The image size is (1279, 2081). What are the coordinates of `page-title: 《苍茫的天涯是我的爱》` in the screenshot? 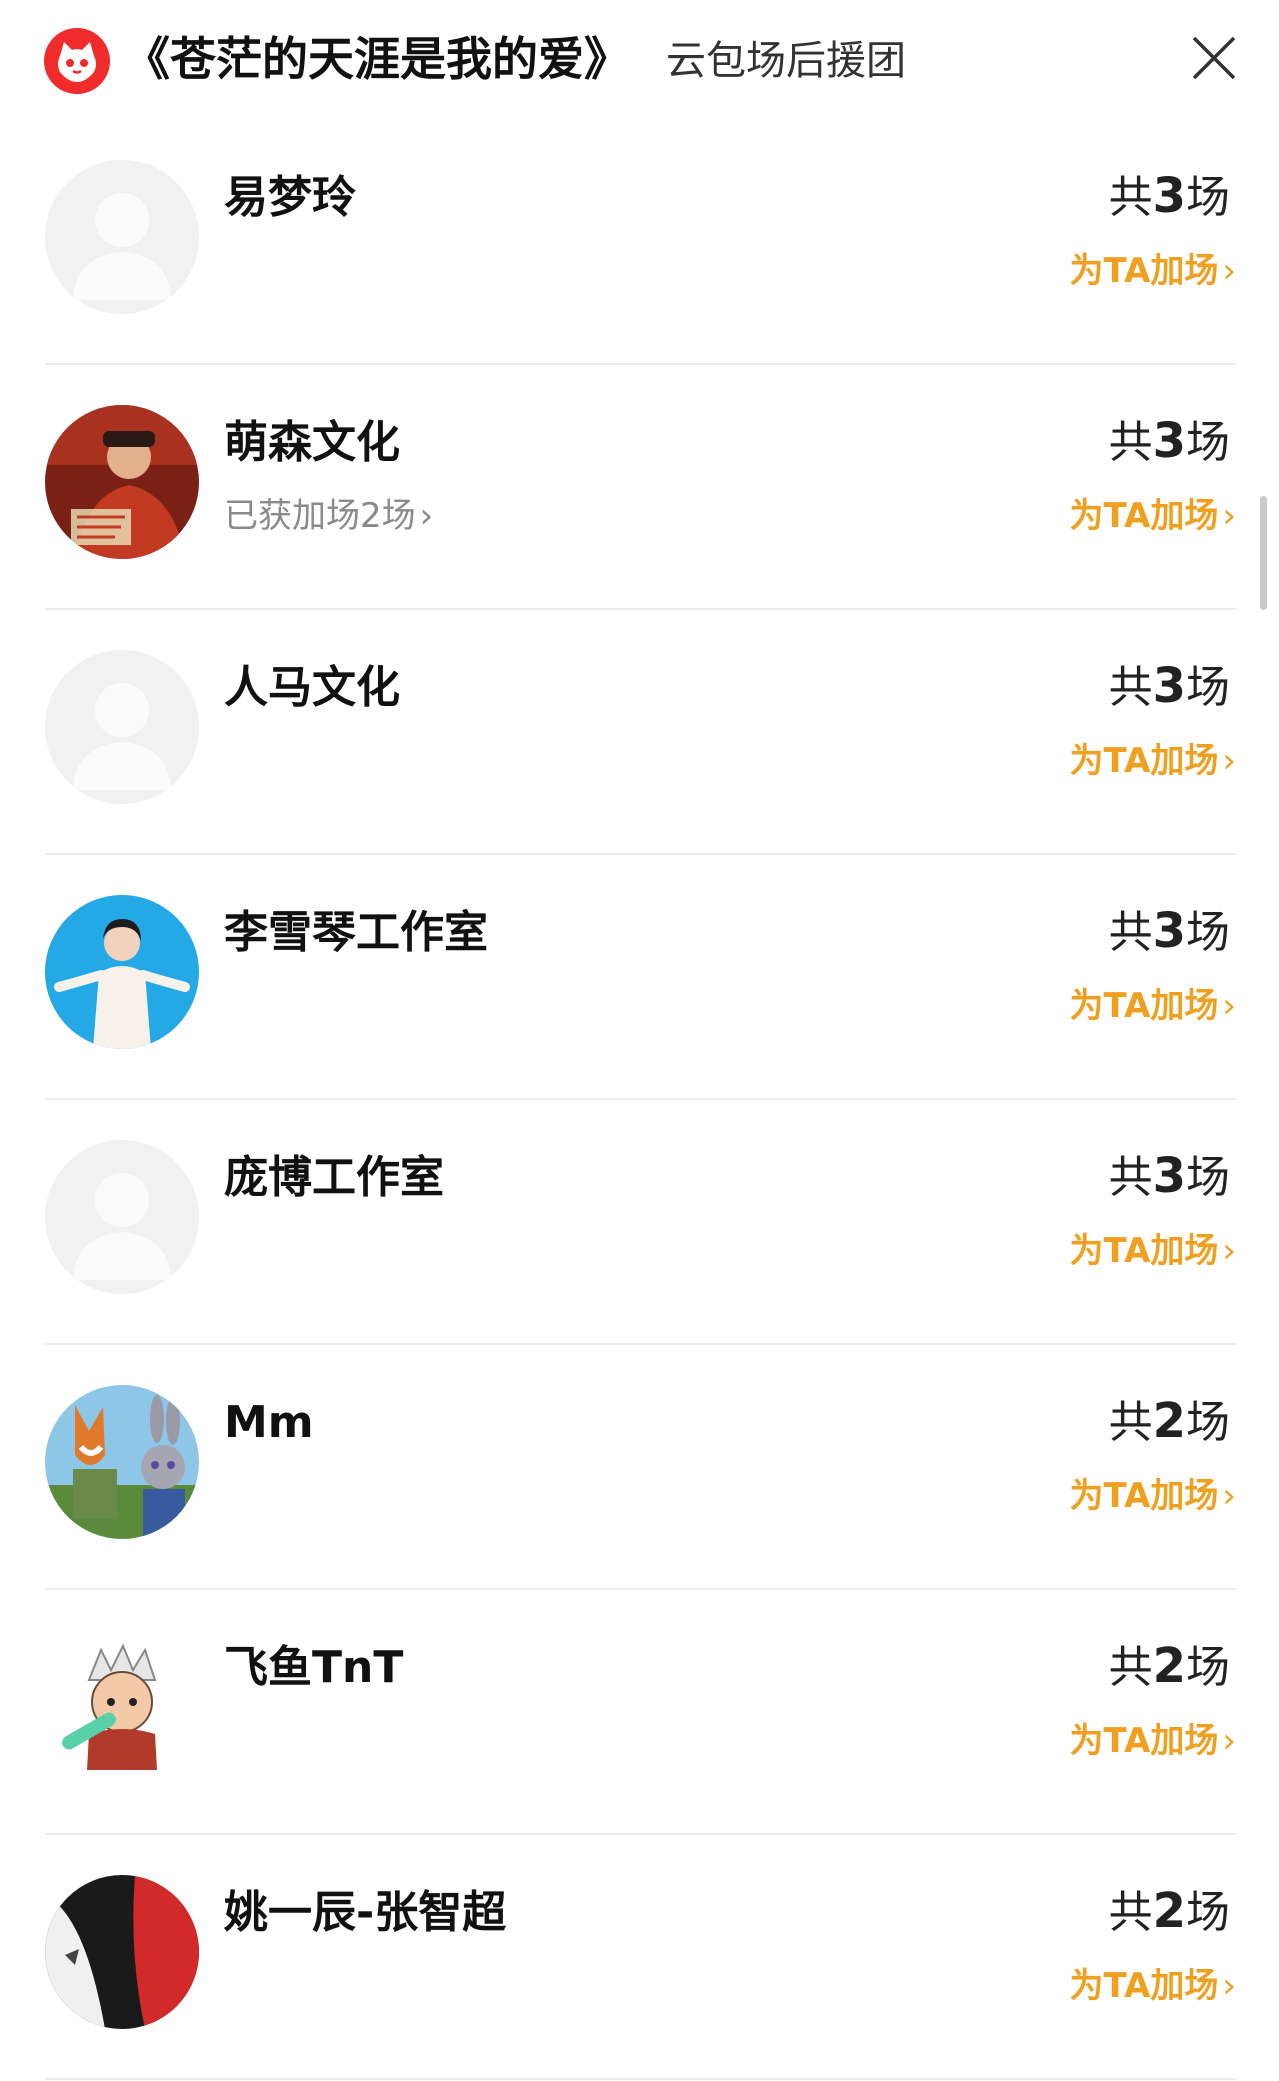 It's located at (377, 59).